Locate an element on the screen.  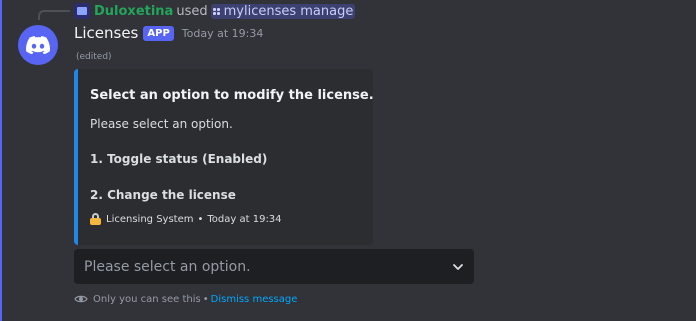
embed-footer: Licensing System • Today at 19:34 is located at coordinates (186, 219).